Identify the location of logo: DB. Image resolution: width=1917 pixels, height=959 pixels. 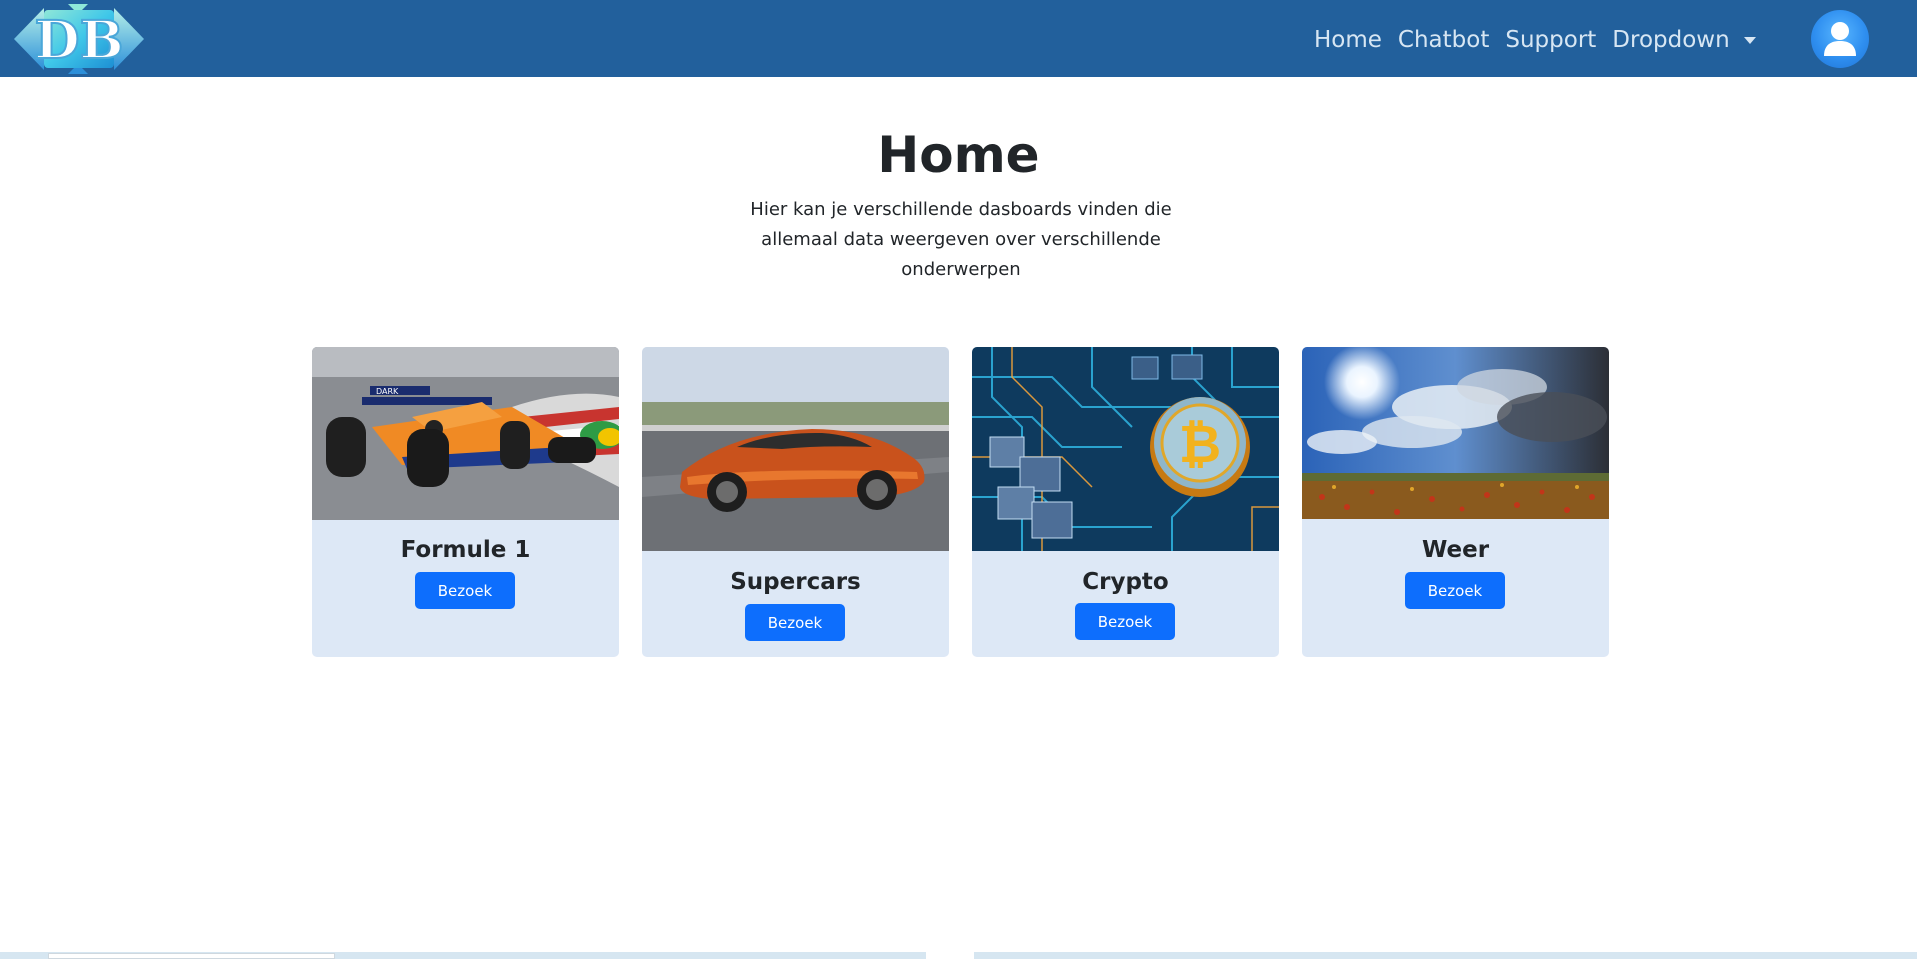
(79, 39).